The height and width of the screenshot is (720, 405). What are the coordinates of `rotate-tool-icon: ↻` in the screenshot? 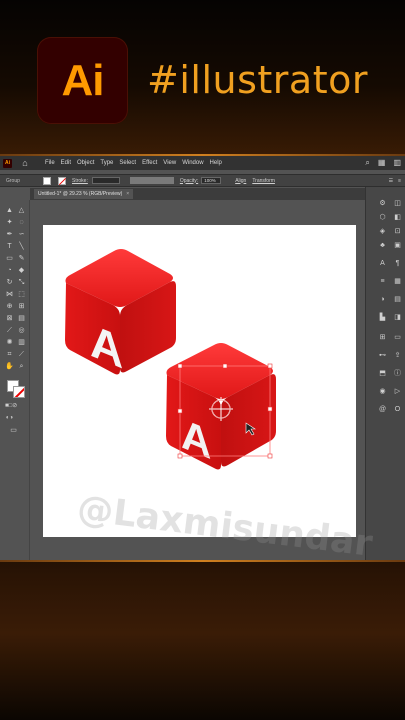 It's located at (9, 282).